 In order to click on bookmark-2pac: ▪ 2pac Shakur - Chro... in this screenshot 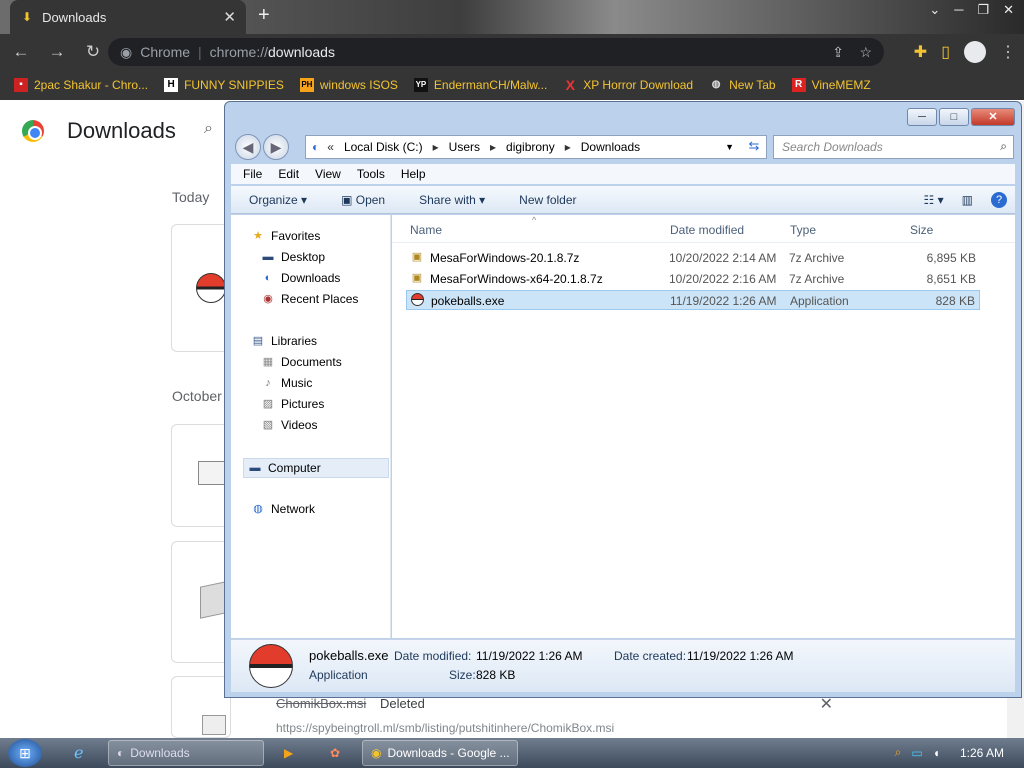, I will do `click(81, 85)`.